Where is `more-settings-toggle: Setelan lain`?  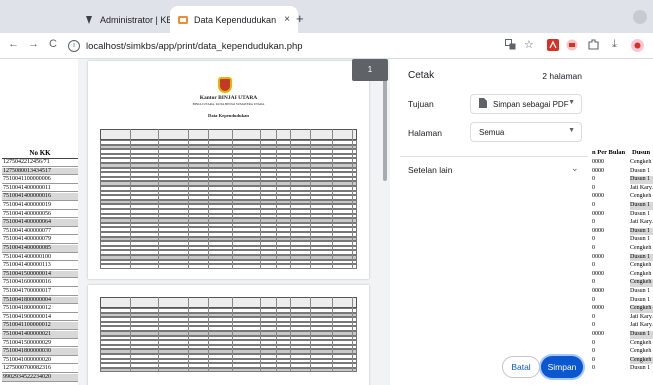 more-settings-toggle: Setelan lain is located at coordinates (430, 170).